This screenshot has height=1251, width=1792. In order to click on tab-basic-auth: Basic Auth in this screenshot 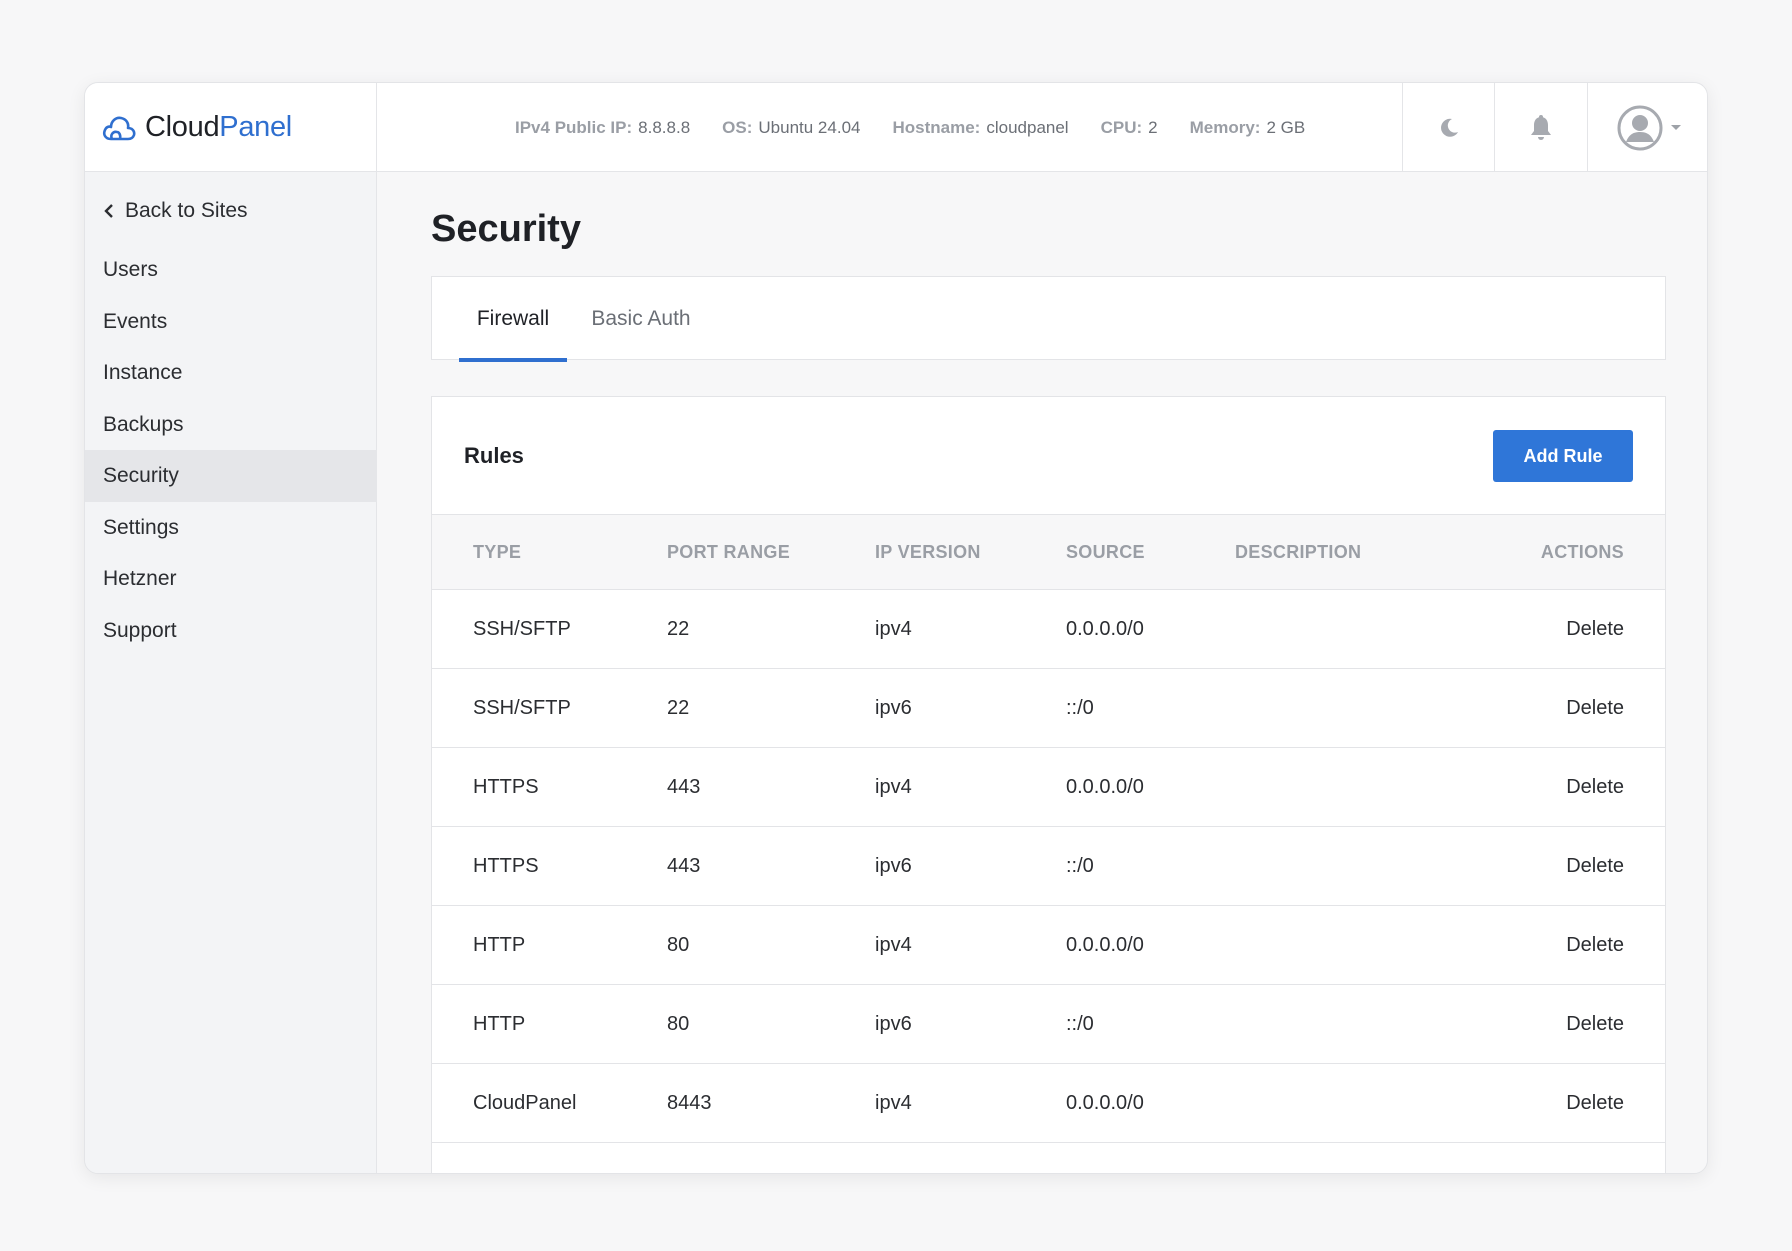, I will do `click(641, 319)`.